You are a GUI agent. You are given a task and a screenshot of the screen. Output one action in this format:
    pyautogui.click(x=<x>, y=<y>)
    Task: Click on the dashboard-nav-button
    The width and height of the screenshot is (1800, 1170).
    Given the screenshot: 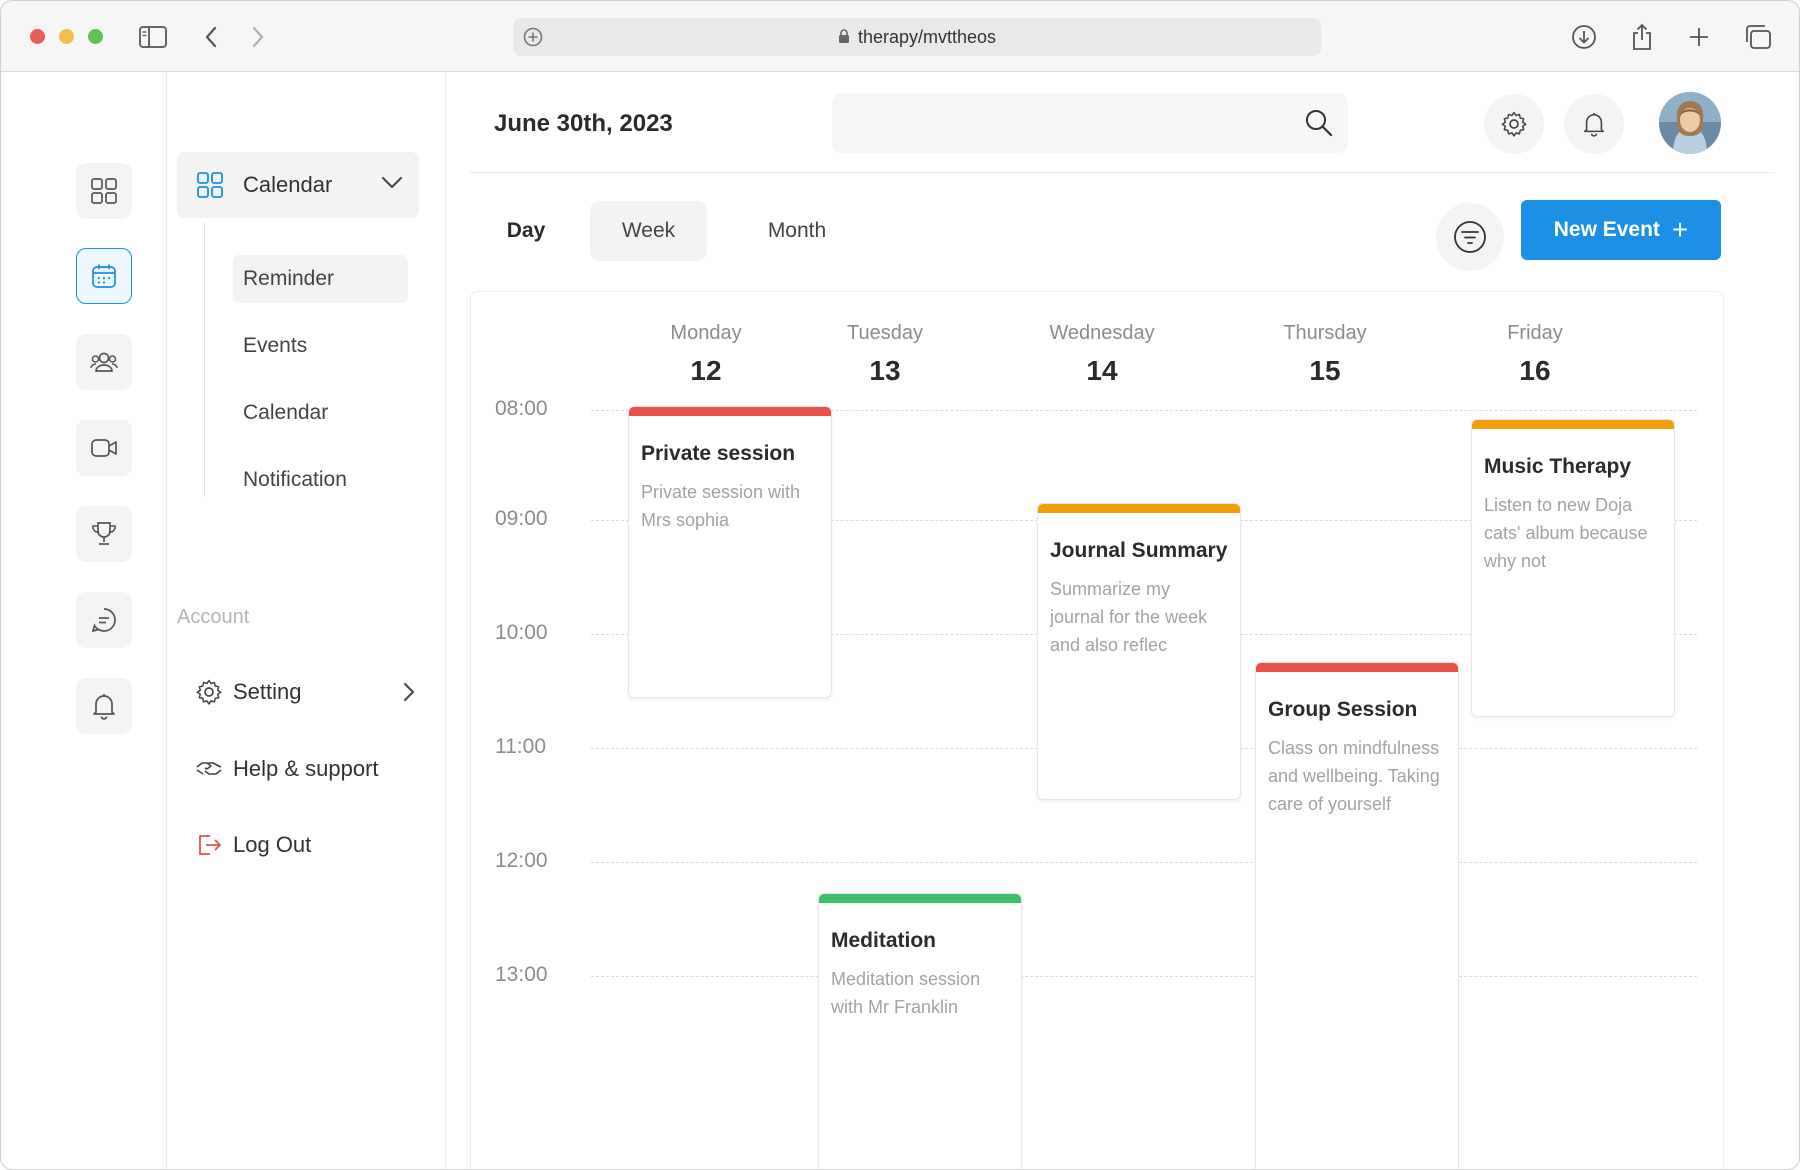 What is the action you would take?
    pyautogui.click(x=104, y=191)
    